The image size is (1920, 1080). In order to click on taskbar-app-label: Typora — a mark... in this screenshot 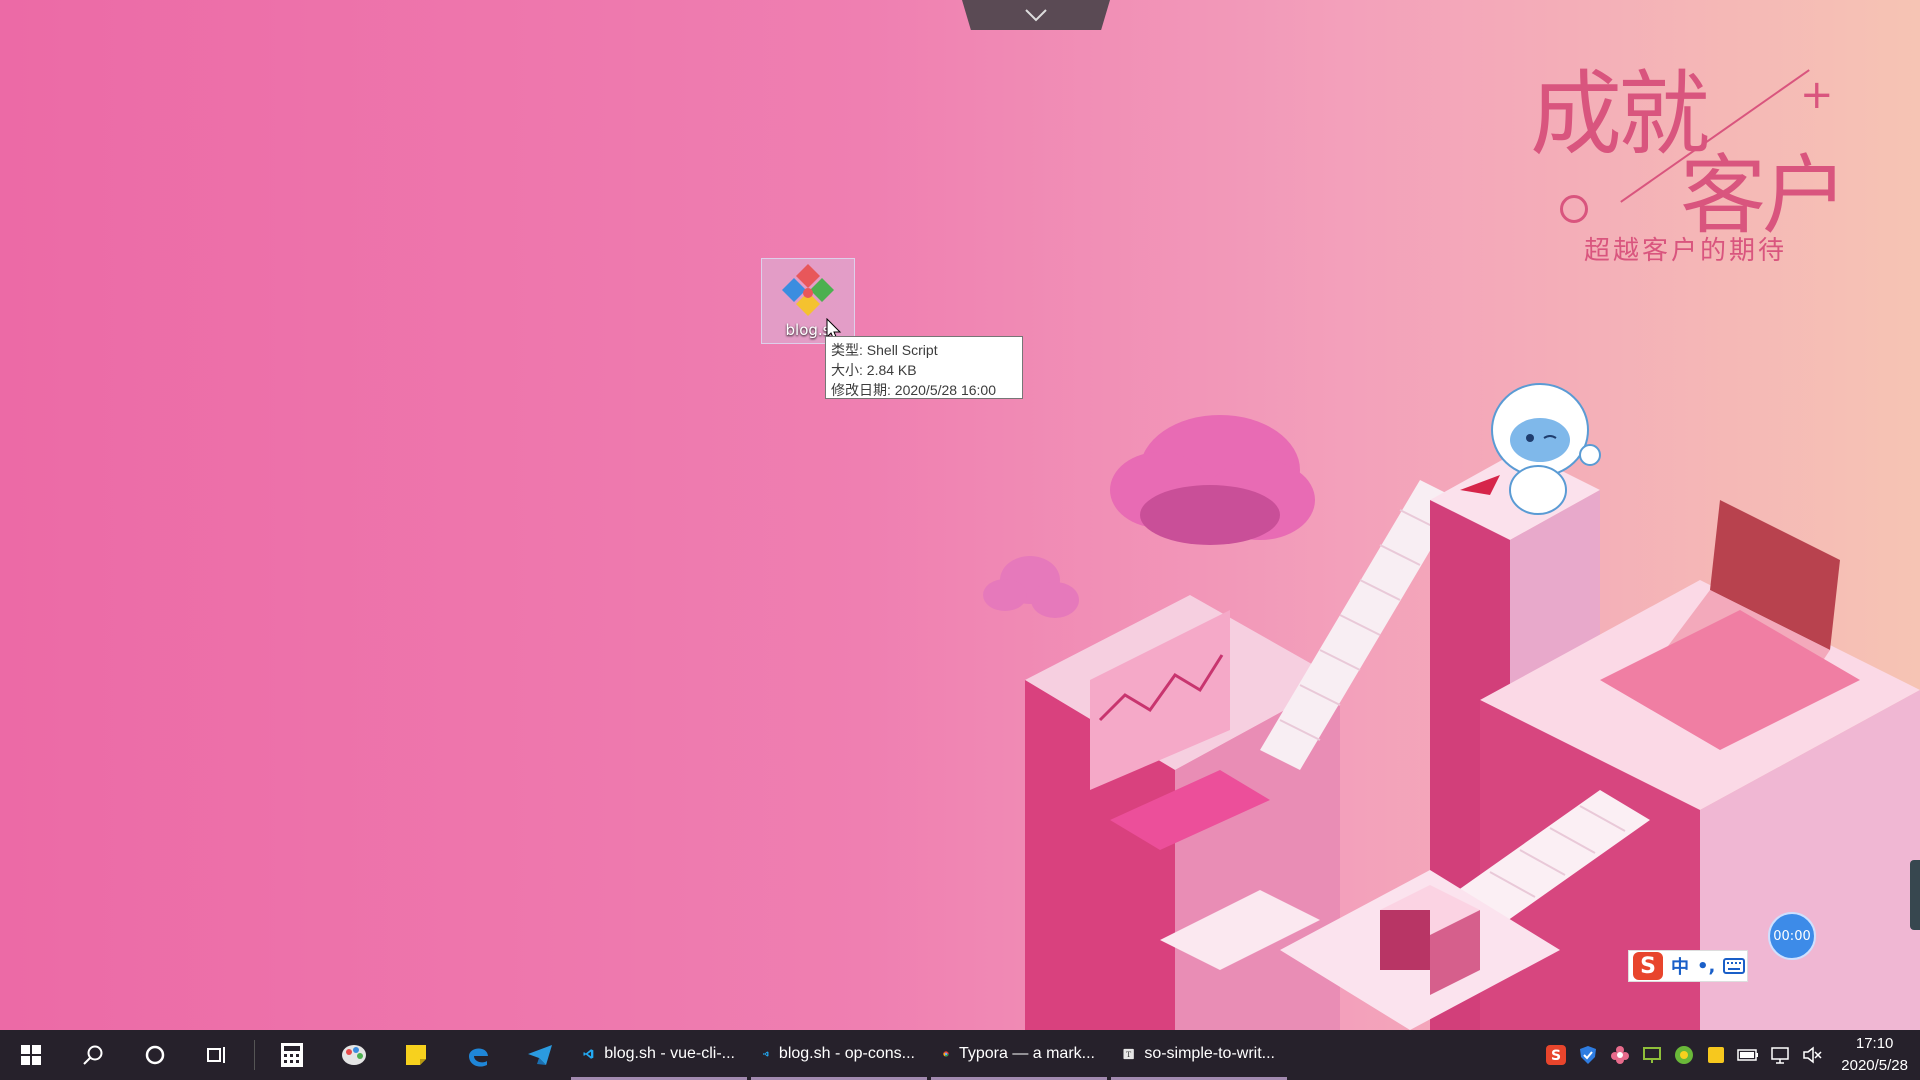, I will do `click(1026, 1053)`.